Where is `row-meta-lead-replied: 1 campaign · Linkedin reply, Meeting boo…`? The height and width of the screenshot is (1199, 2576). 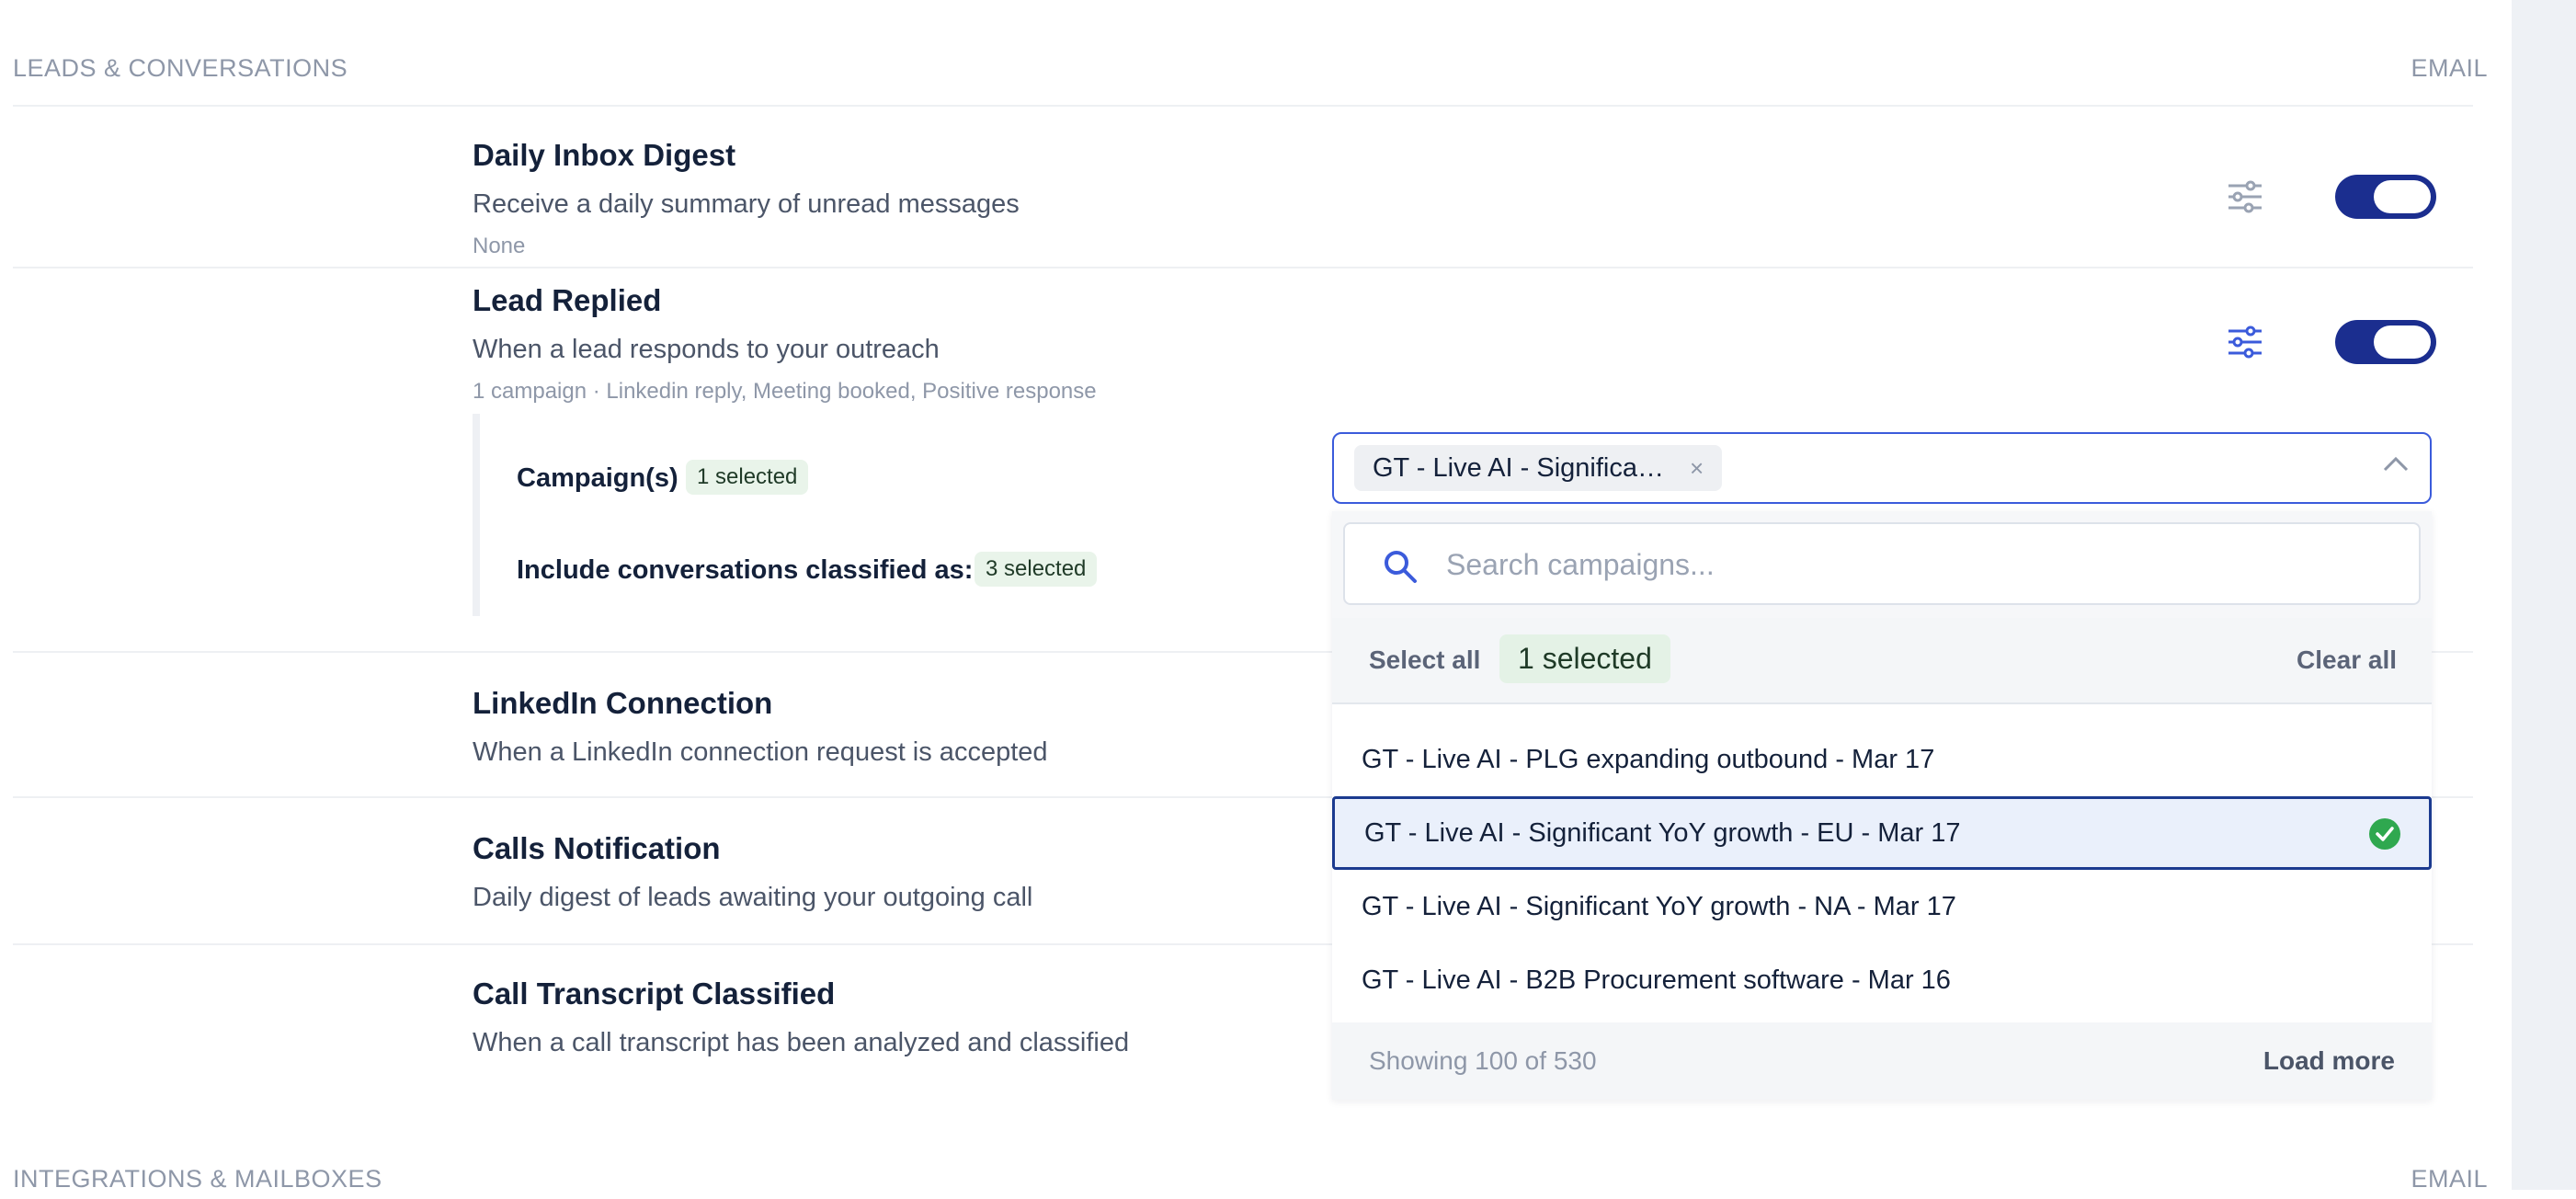 row-meta-lead-replied: 1 campaign · Linkedin reply, Meeting boo… is located at coordinates (785, 391).